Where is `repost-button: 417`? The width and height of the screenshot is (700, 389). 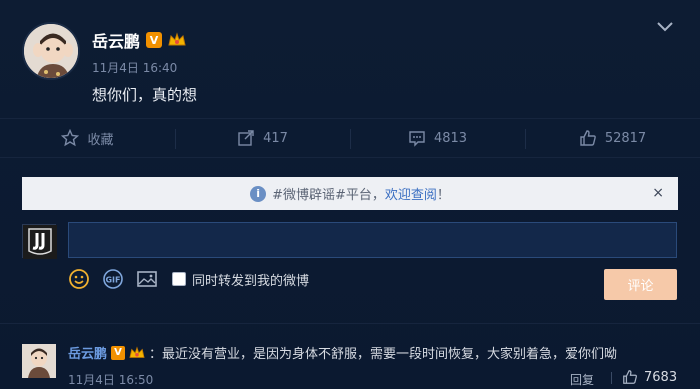 repost-button: 417 is located at coordinates (262, 138).